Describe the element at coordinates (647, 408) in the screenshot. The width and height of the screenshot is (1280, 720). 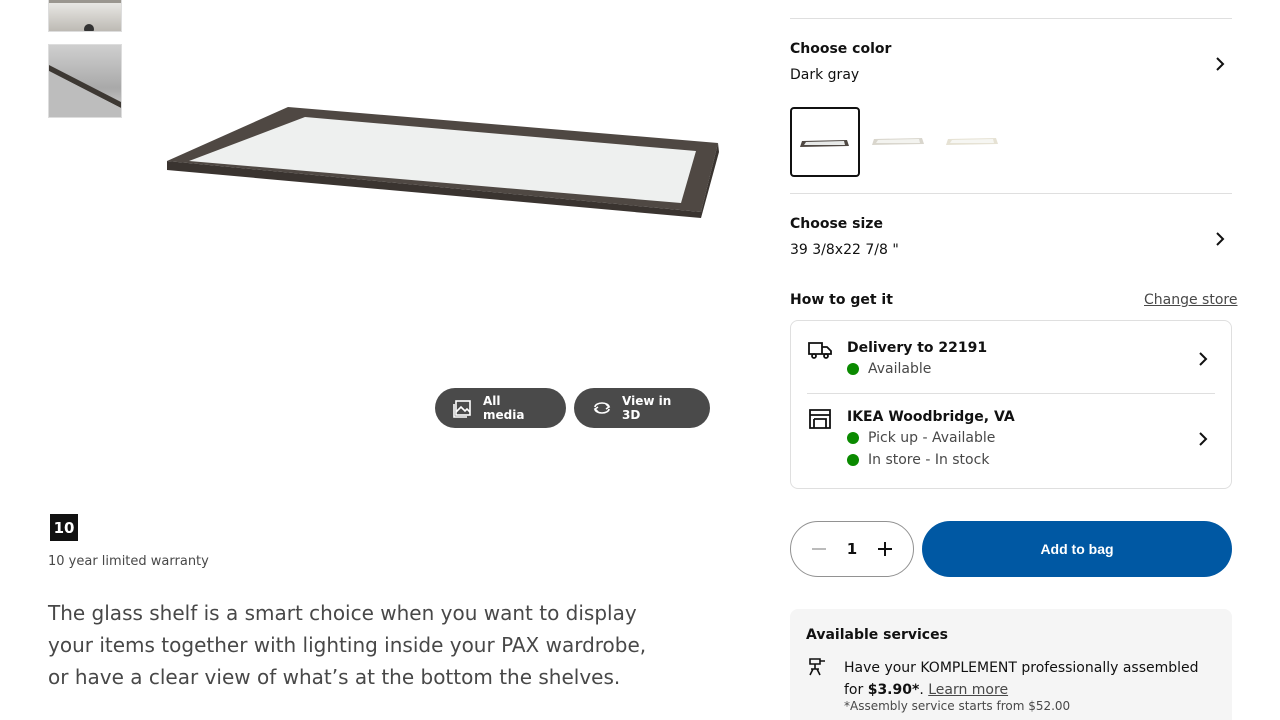
I see `view-in-3d-label: View in 3D` at that location.